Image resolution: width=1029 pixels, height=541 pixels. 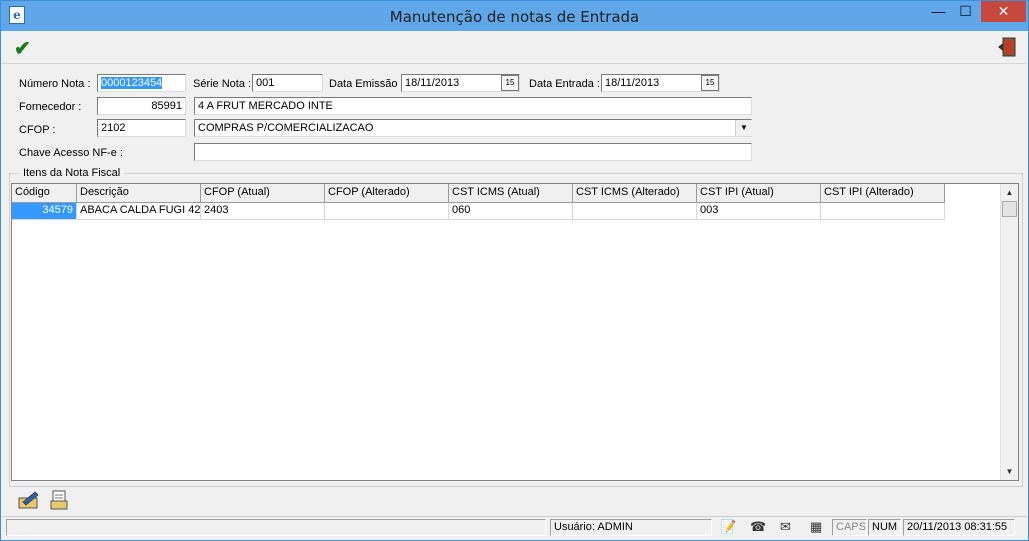 I want to click on table-cell-cfop-alterado, so click(x=387, y=211).